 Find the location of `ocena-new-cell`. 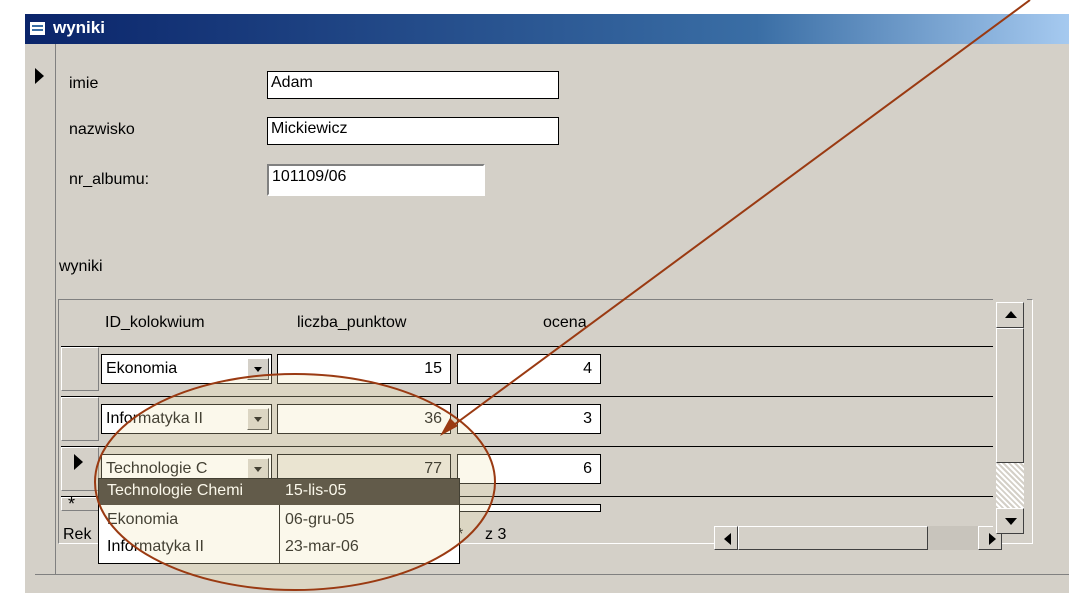

ocena-new-cell is located at coordinates (529, 508).